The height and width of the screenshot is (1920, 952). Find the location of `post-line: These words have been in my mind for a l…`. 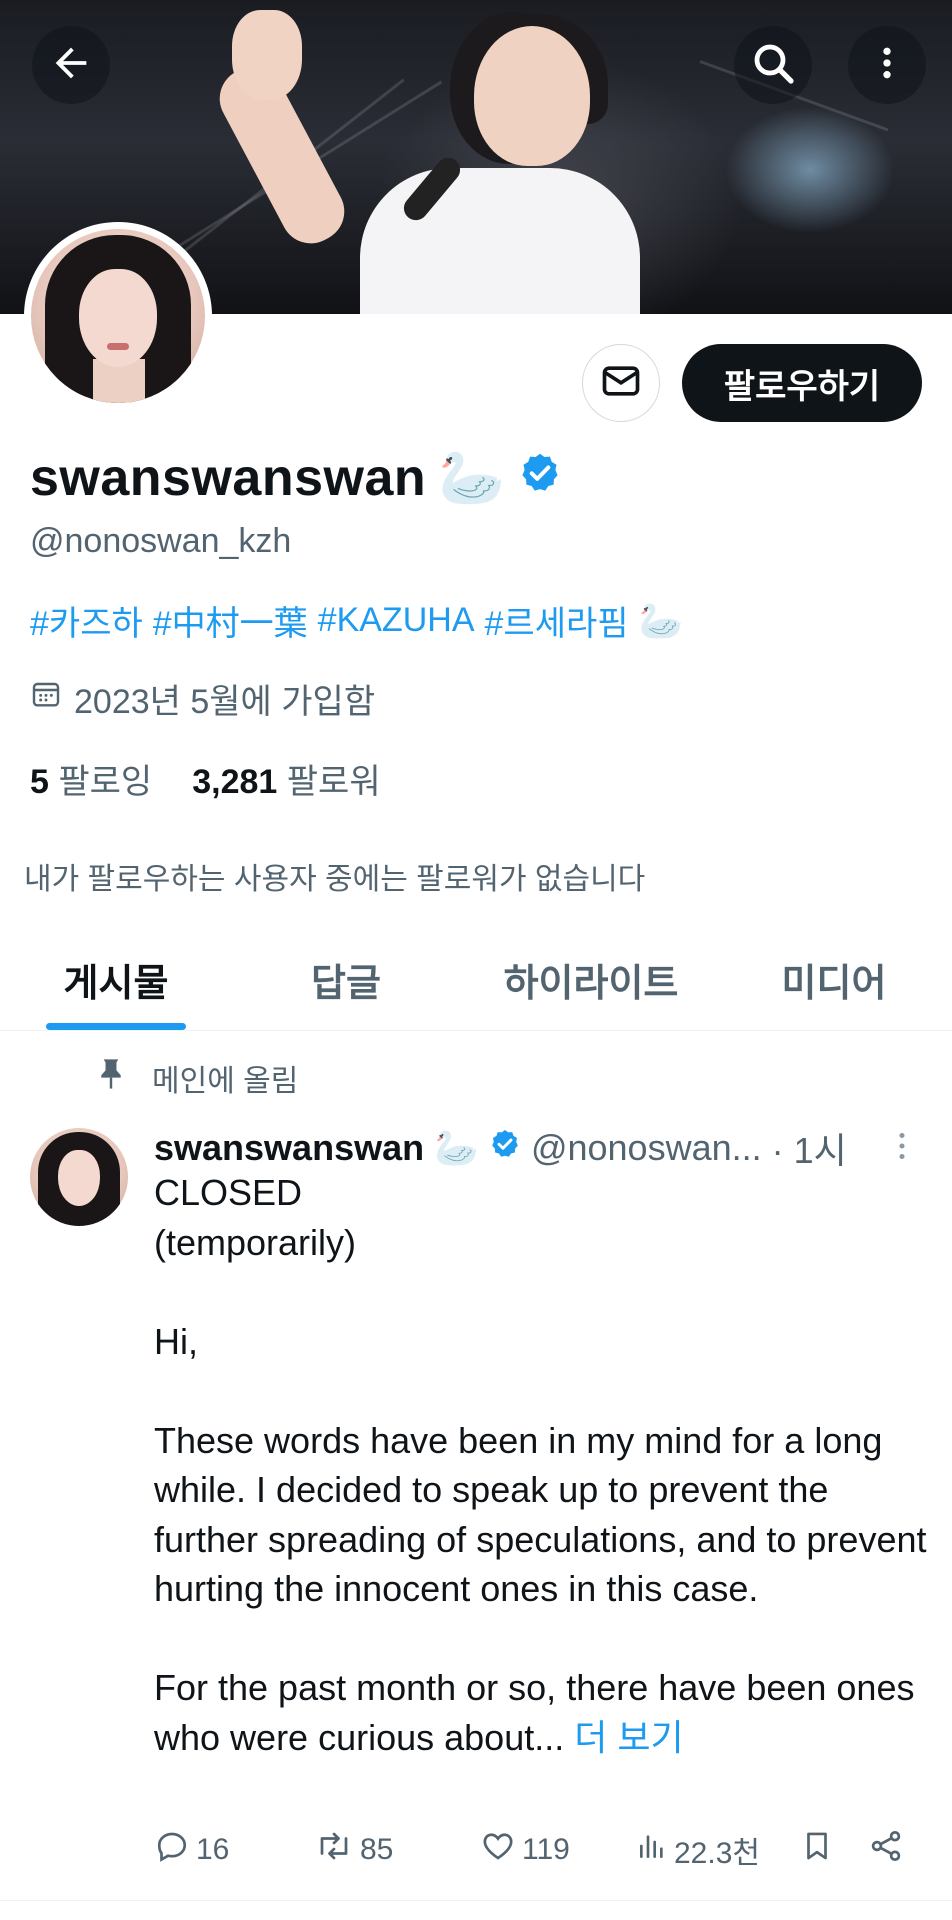

post-line: These words have been in my mind for a l… is located at coordinates (540, 1514).